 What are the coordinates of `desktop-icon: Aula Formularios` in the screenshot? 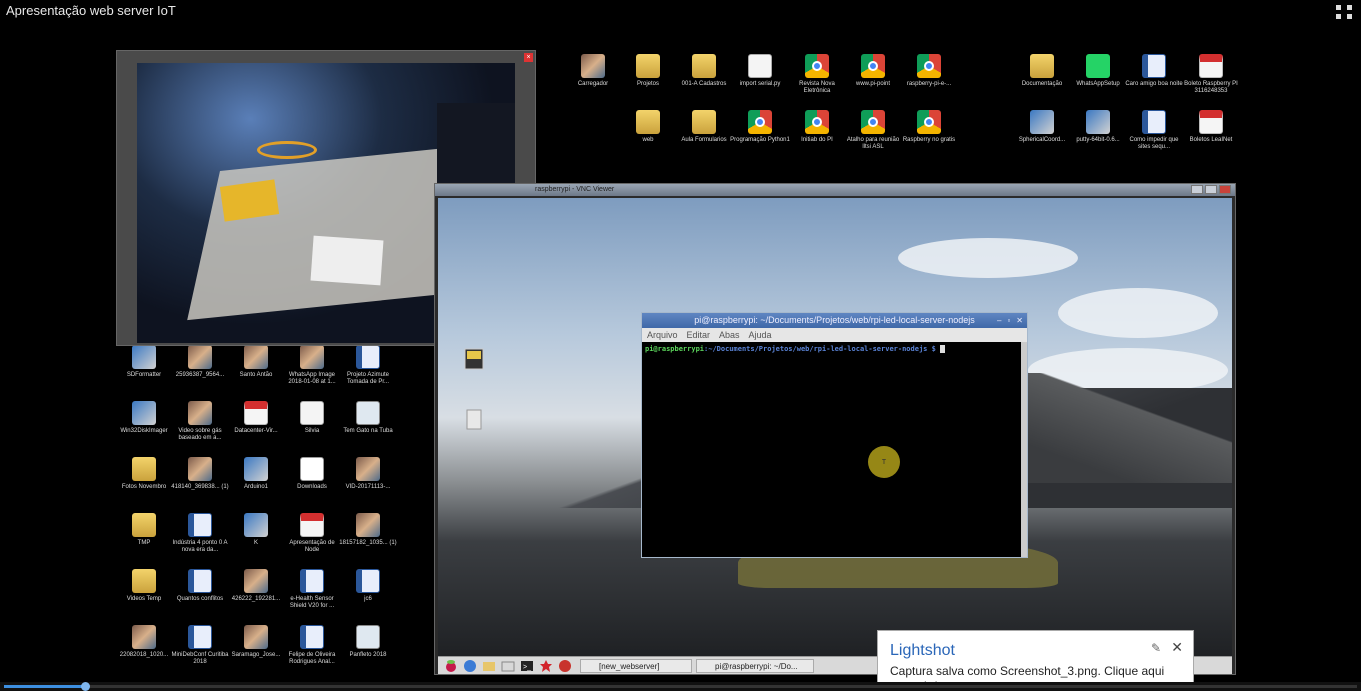 It's located at (704, 127).